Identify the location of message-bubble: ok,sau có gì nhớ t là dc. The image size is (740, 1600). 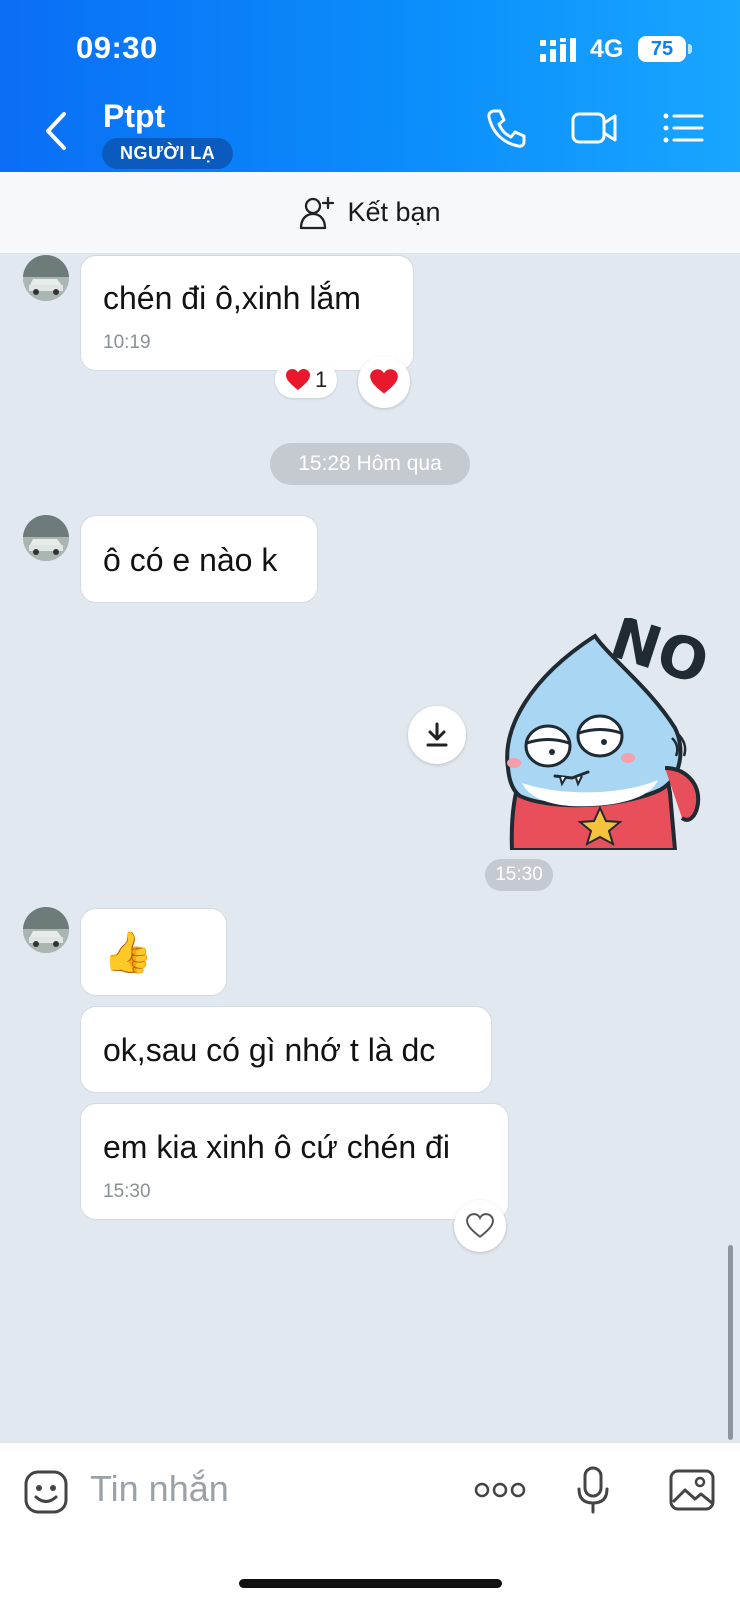
(286, 1049).